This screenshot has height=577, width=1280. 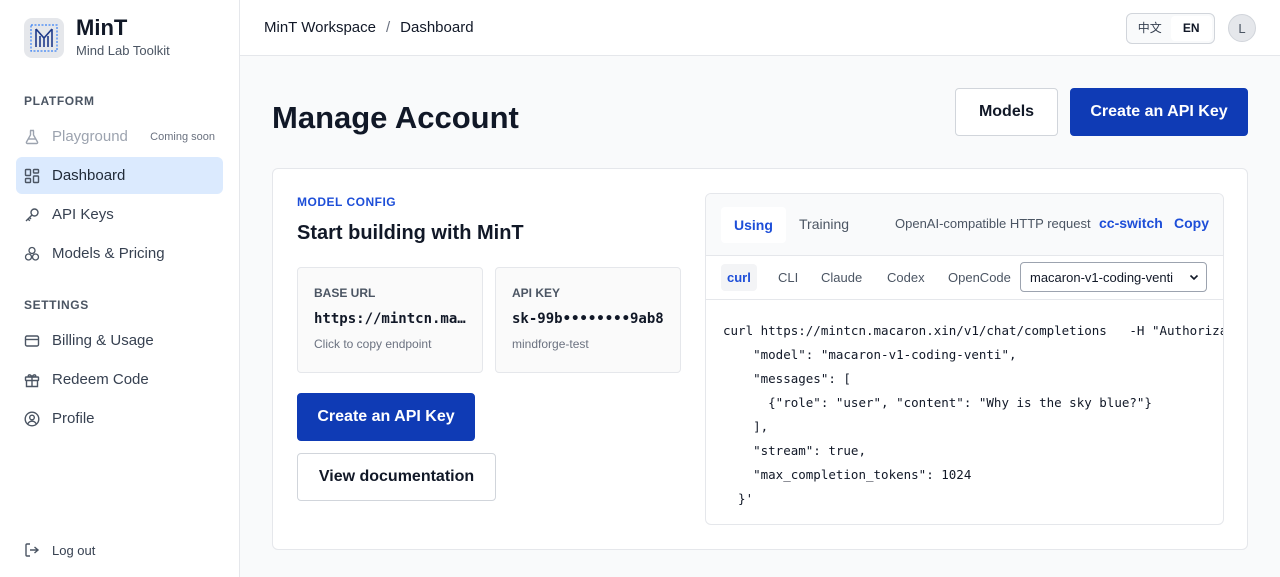 I want to click on credit-card-icon, so click(x=32, y=341).